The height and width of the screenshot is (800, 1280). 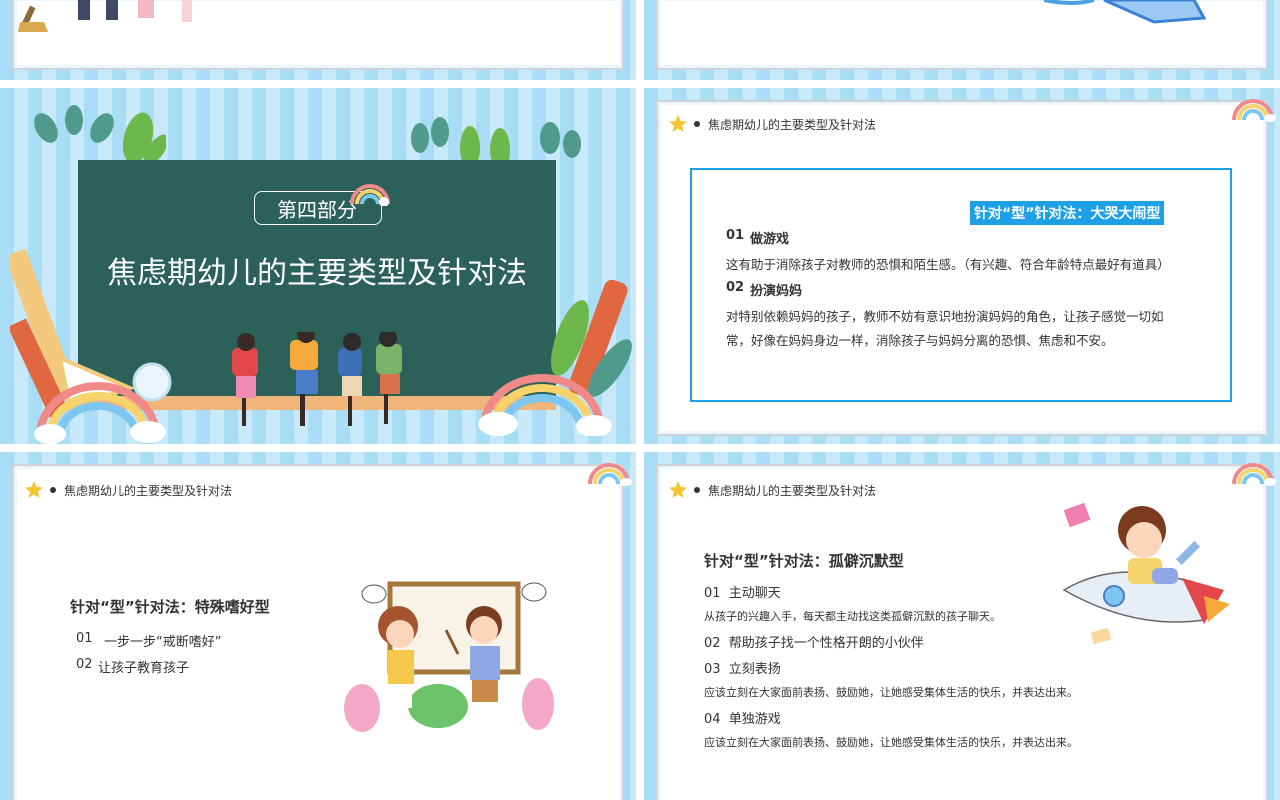 What do you see at coordinates (742, 719) in the screenshot?
I see `silent-item-04-label: 04 单独游戏` at bounding box center [742, 719].